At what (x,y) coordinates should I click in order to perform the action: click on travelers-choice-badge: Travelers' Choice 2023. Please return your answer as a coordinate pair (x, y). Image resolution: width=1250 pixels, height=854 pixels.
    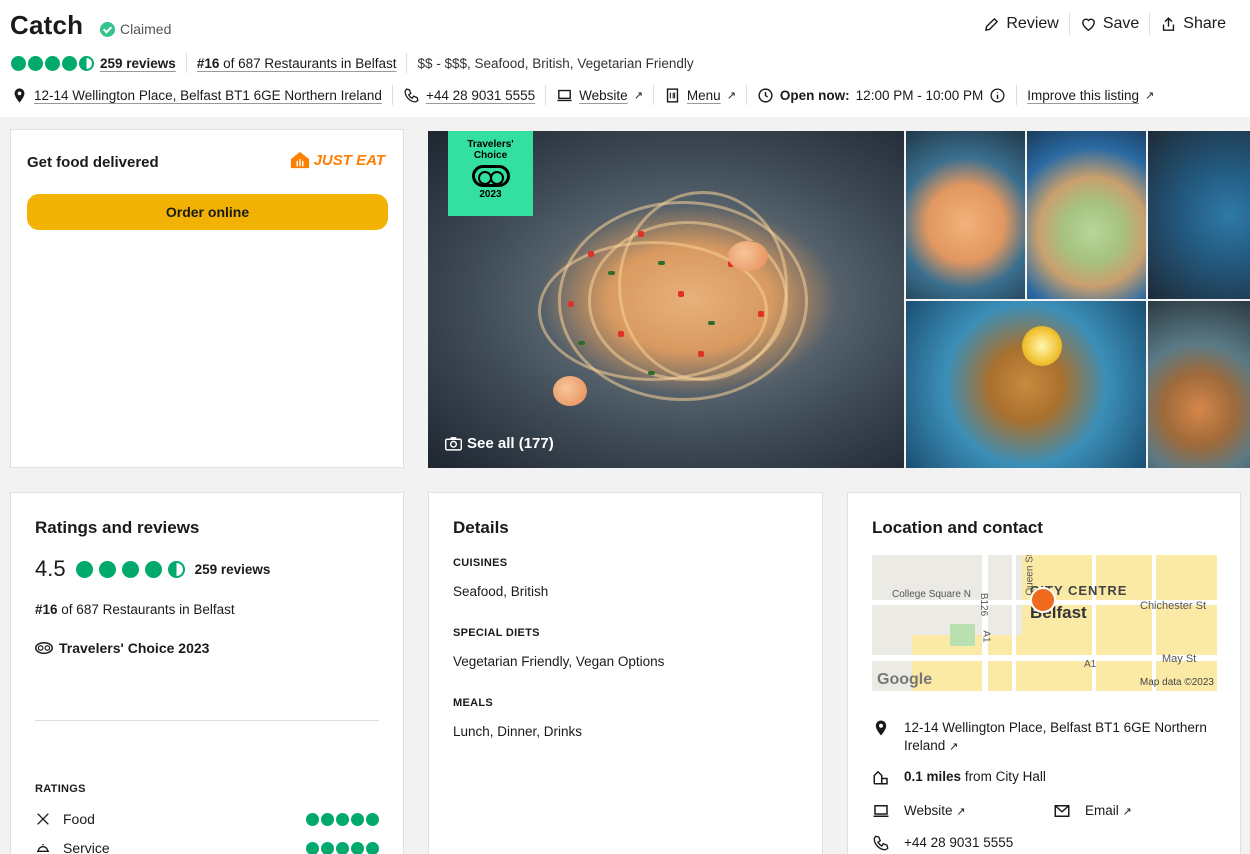
    Looking at the image, I should click on (490, 173).